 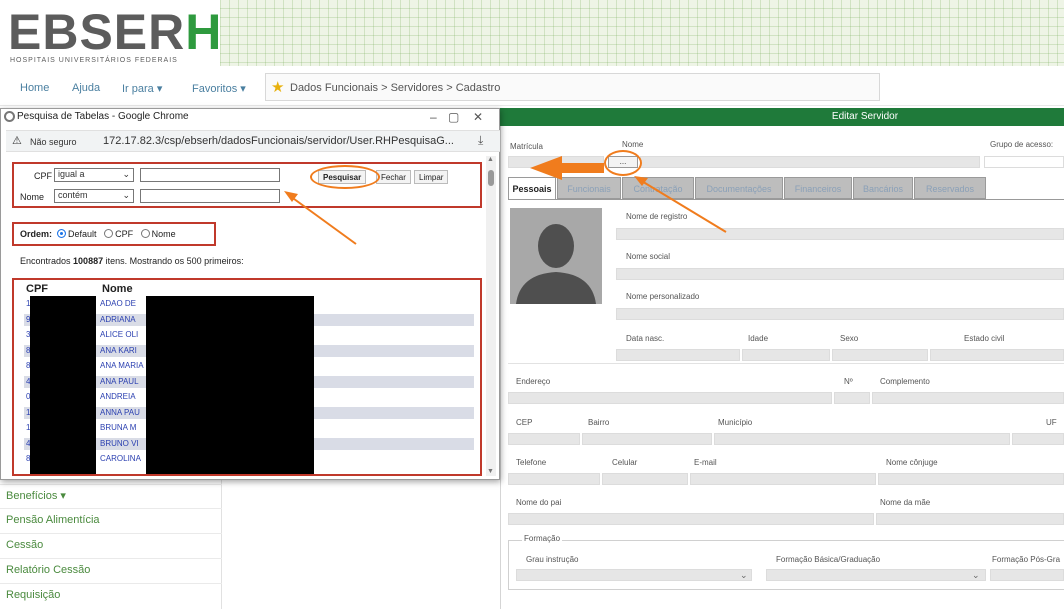 What do you see at coordinates (645, 338) in the screenshot?
I see `data-nasc-label: Data nasc.` at bounding box center [645, 338].